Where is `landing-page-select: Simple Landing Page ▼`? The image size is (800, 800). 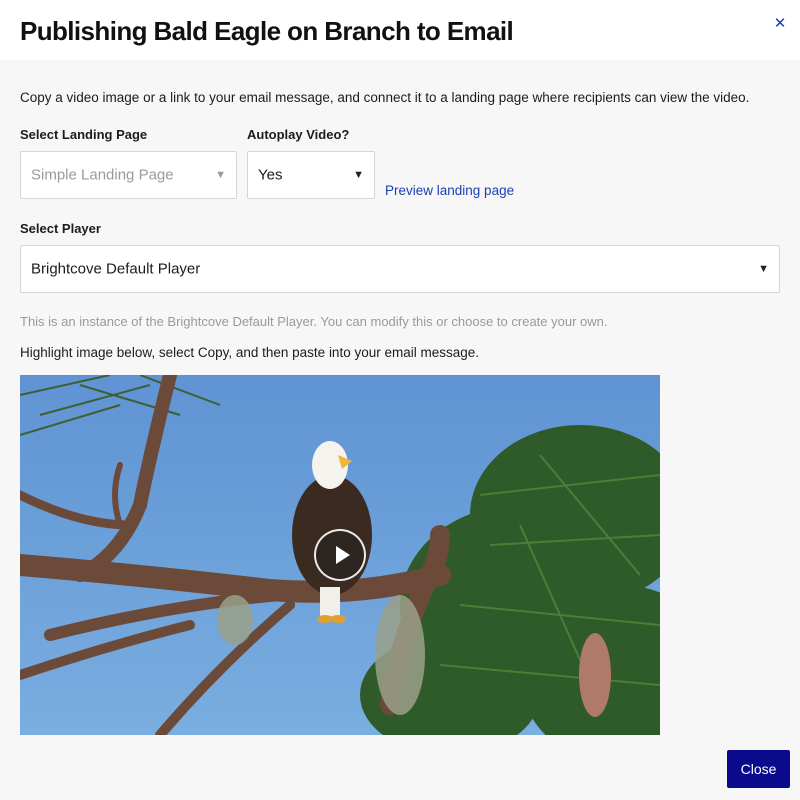
landing-page-select: Simple Landing Page ▼ is located at coordinates (128, 175).